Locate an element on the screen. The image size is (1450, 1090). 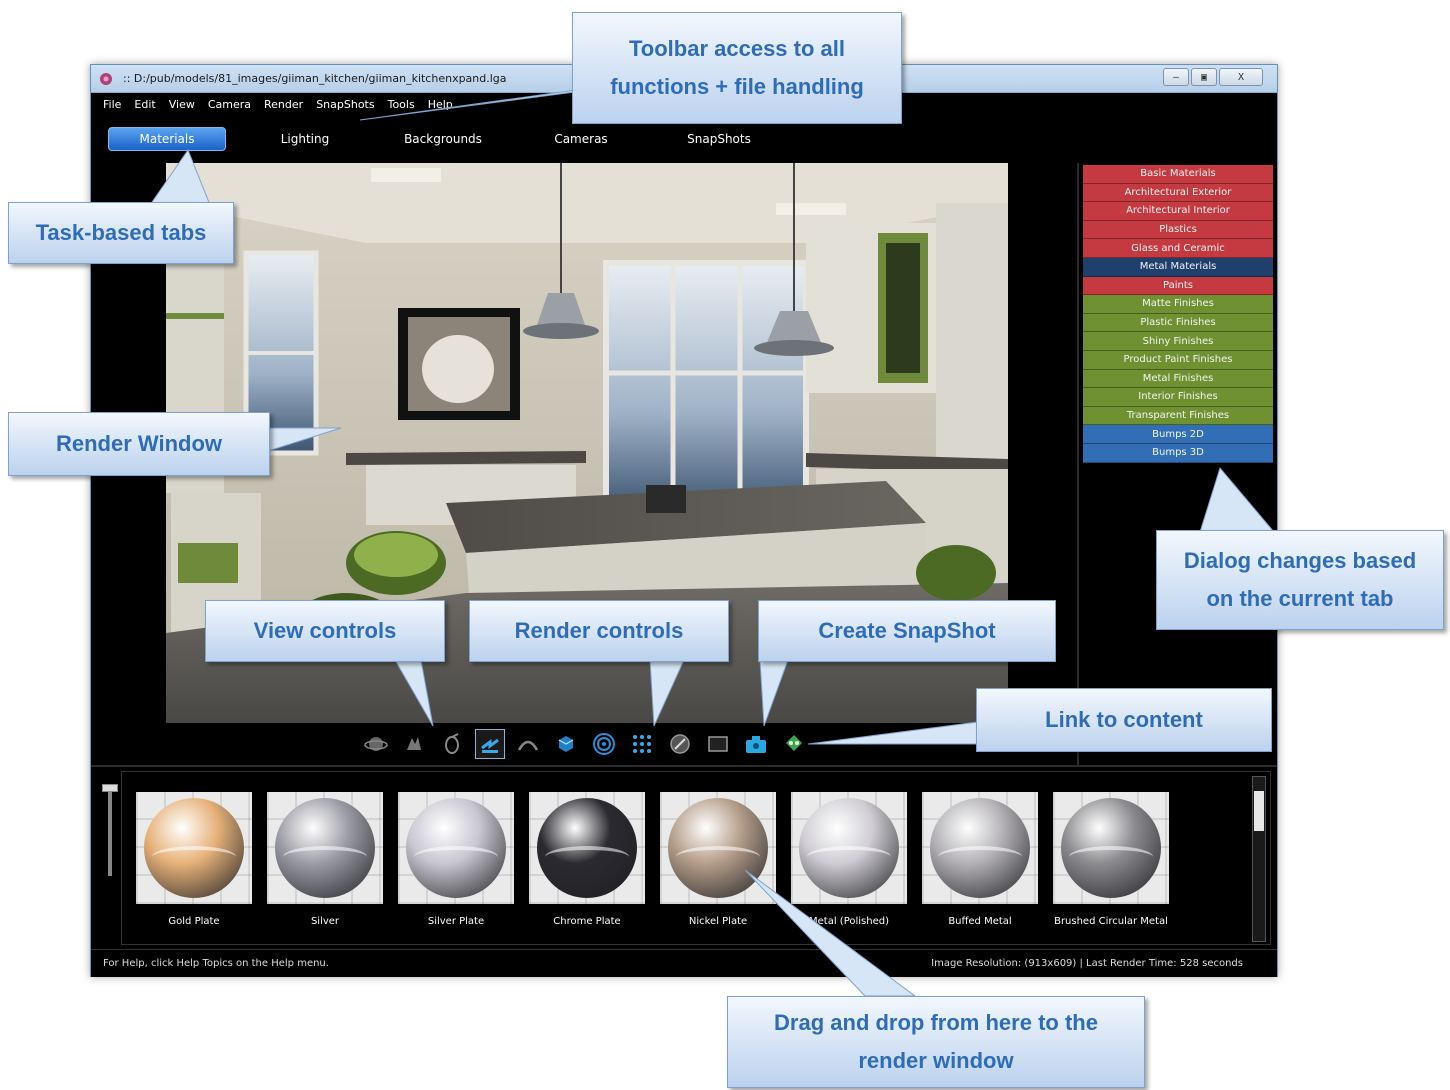
material-swatch: Silver Plate is located at coordinates (456, 859).